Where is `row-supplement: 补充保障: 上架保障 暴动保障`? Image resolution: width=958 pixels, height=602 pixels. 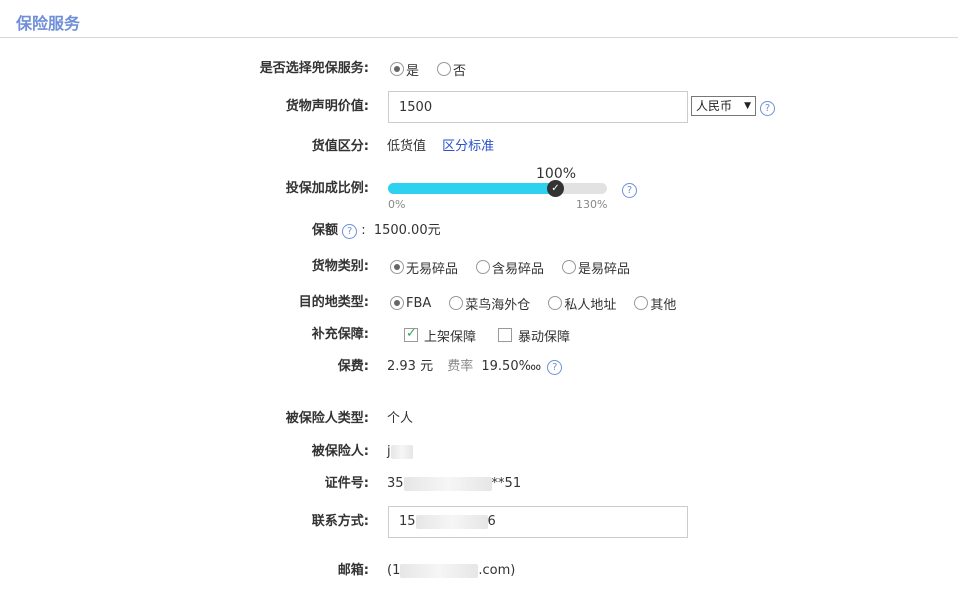
row-supplement: 补充保障: 上架保障 暴动保障 is located at coordinates (479, 335).